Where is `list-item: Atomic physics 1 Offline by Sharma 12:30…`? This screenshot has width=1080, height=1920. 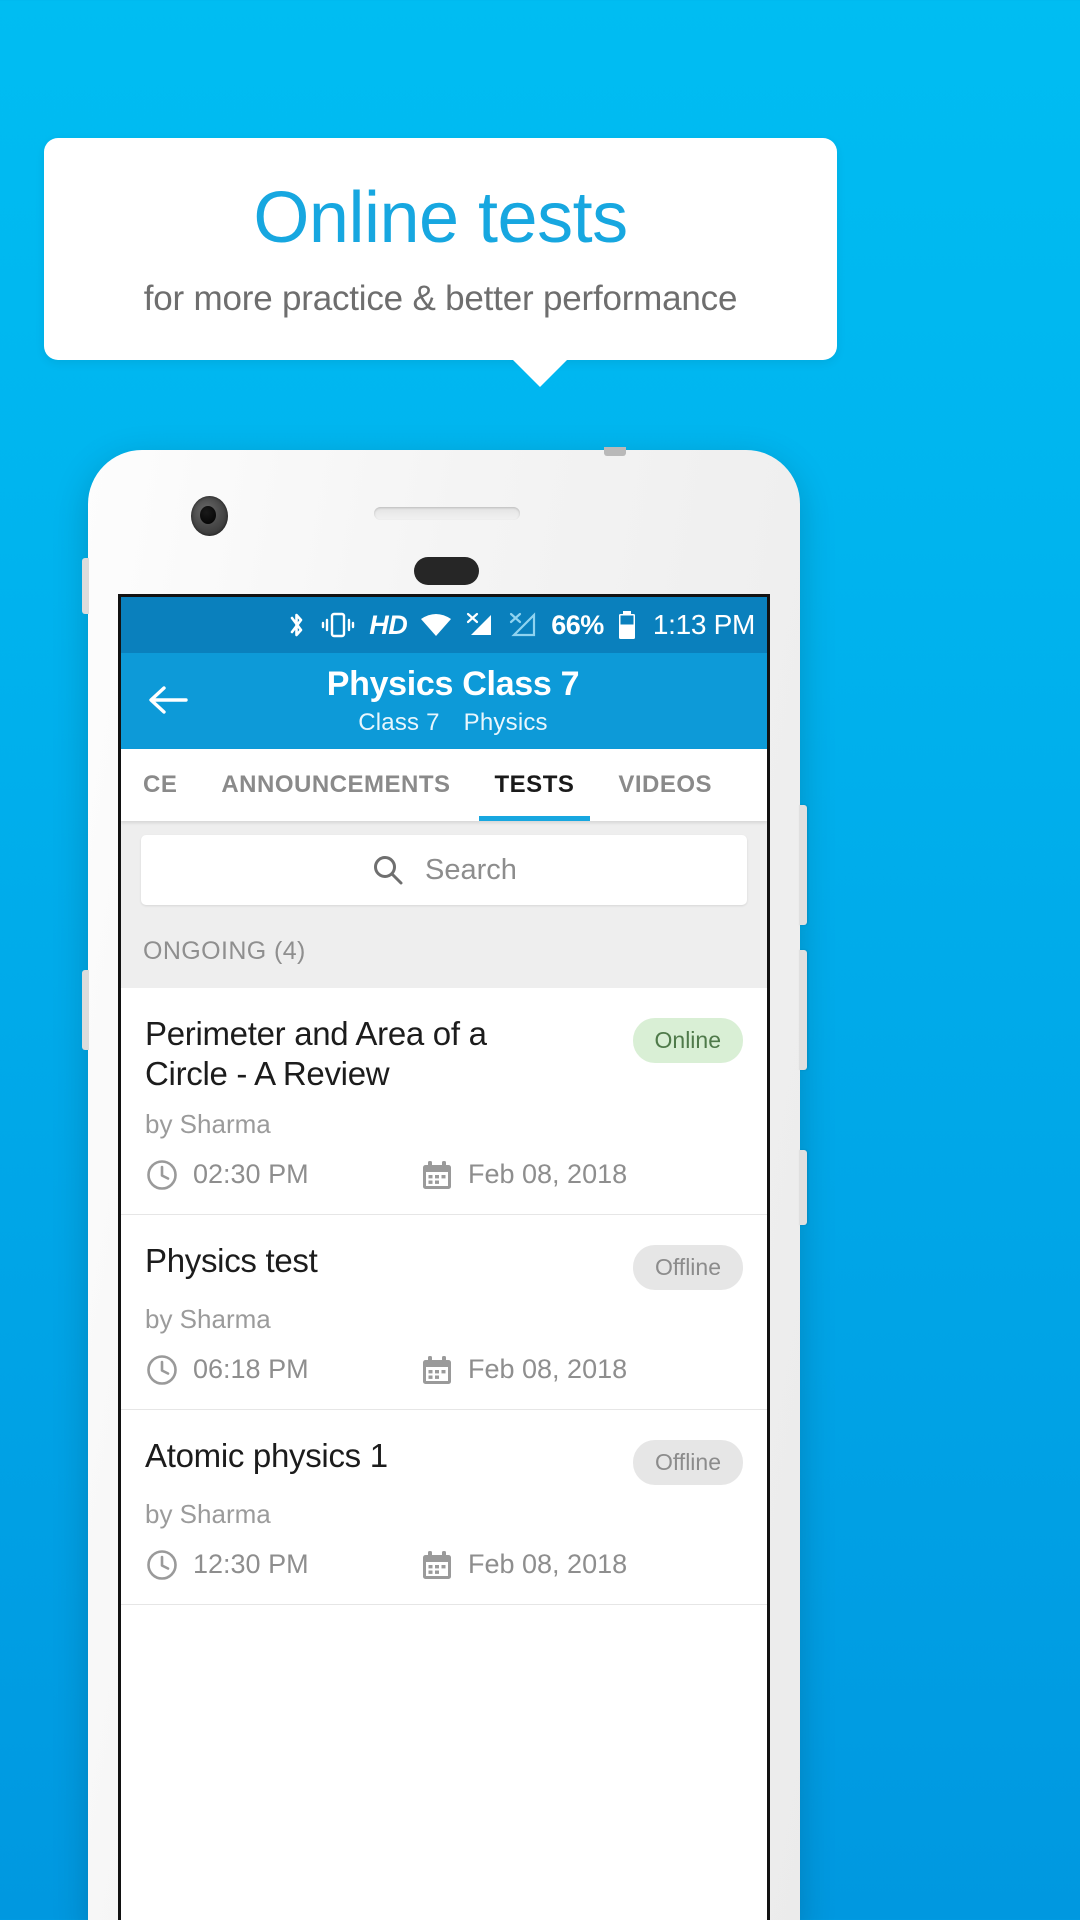 list-item: Atomic physics 1 Offline by Sharma 12:30… is located at coordinates (444, 1507).